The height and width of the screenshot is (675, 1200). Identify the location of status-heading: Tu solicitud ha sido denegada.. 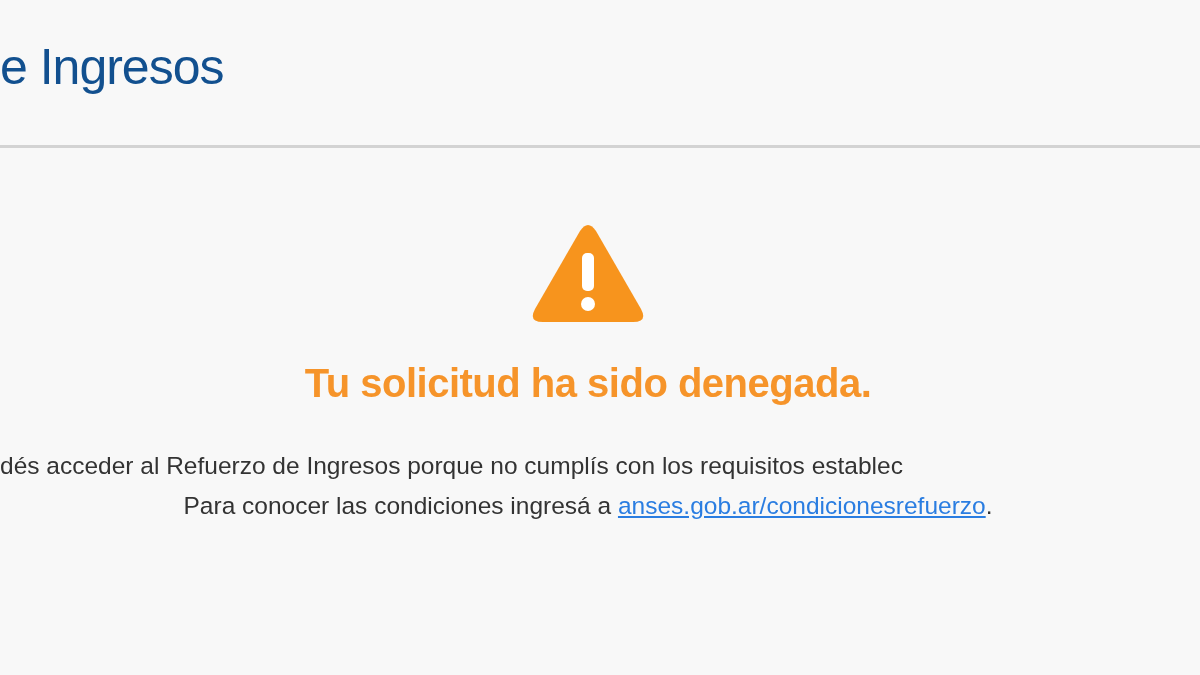
(588, 383).